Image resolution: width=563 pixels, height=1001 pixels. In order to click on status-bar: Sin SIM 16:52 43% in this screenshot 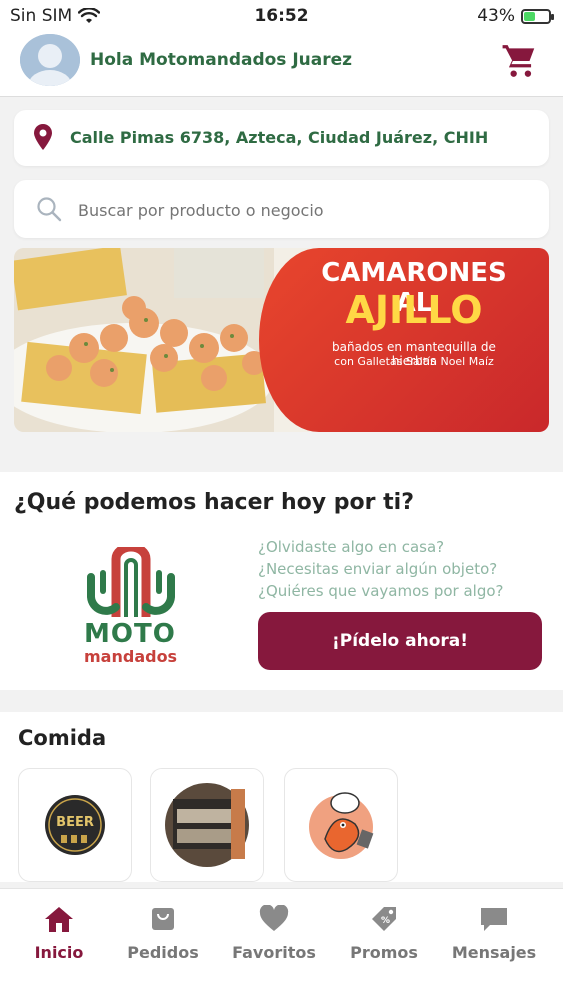, I will do `click(281, 16)`.